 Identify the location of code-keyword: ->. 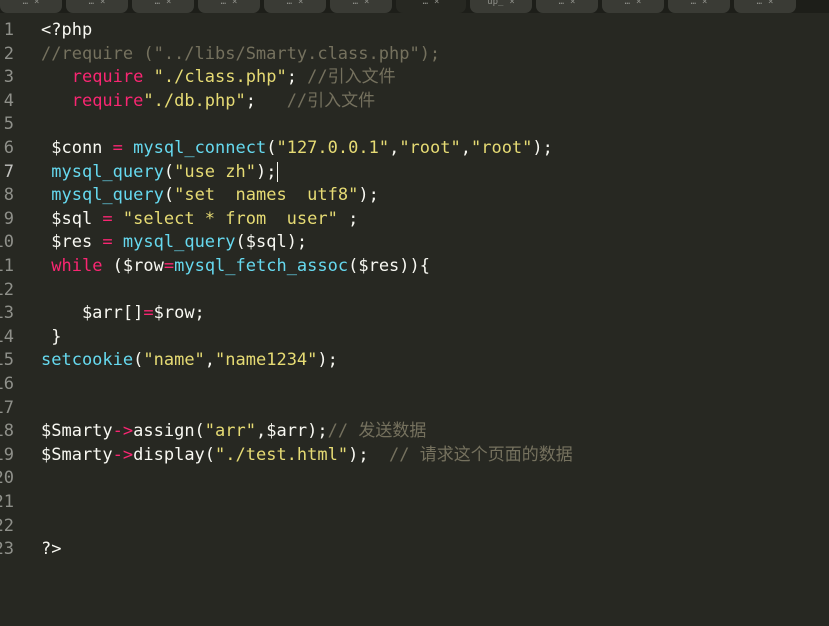
(123, 431).